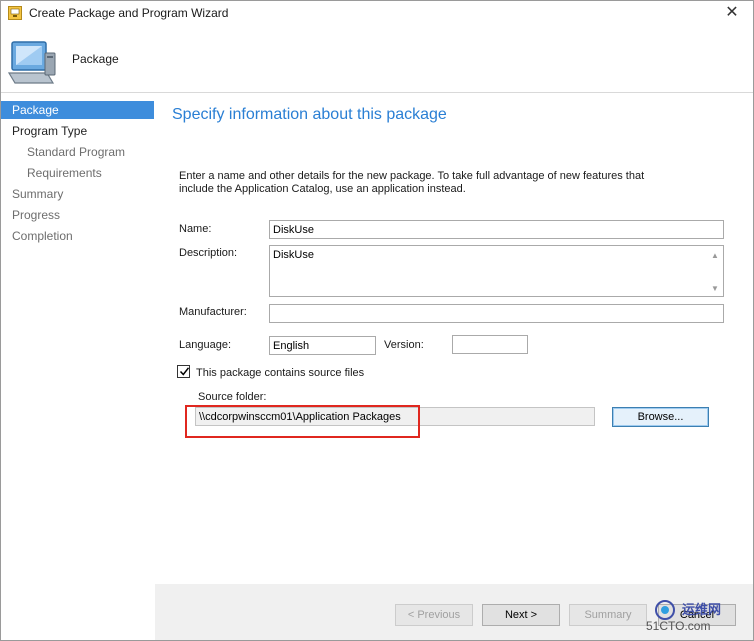 This screenshot has height=641, width=754. I want to click on language-label: Language:, so click(205, 345).